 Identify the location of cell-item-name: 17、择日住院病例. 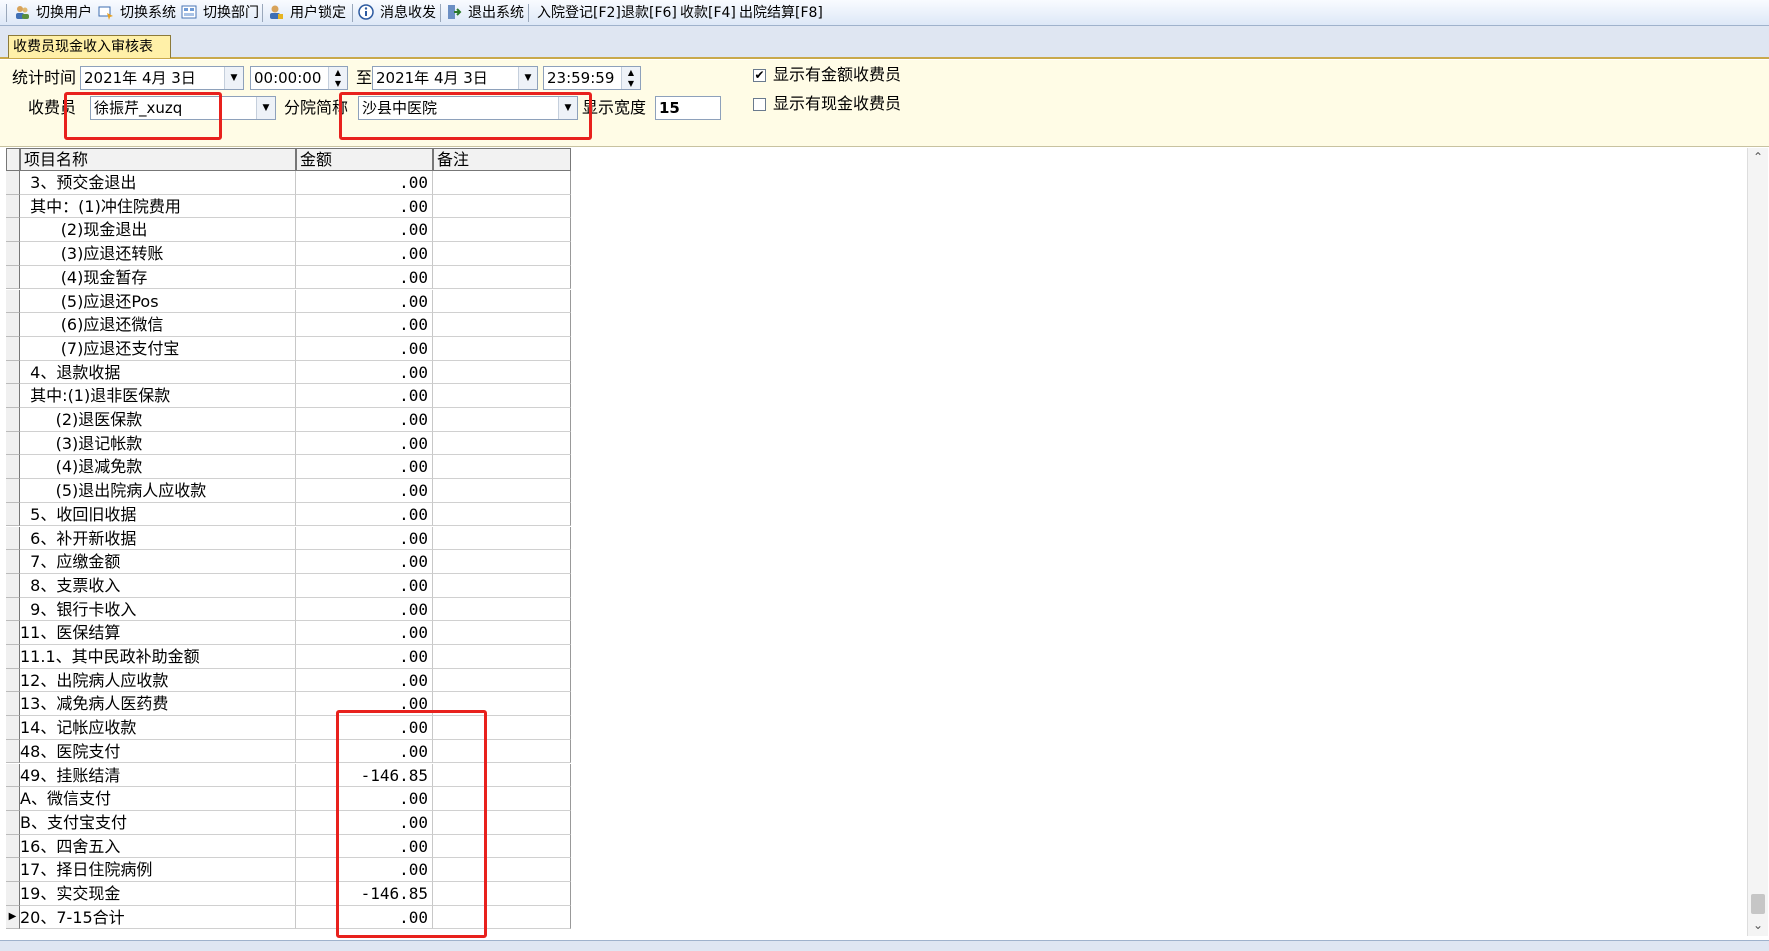
(158, 870).